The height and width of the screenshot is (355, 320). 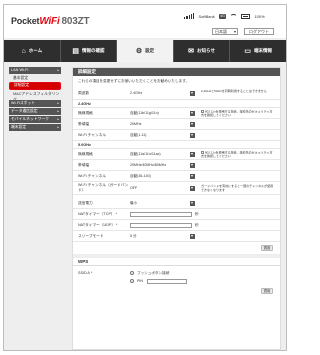 What do you see at coordinates (35, 119) in the screenshot?
I see `sidebar-item-mobile: モバイルネットワーク` at bounding box center [35, 119].